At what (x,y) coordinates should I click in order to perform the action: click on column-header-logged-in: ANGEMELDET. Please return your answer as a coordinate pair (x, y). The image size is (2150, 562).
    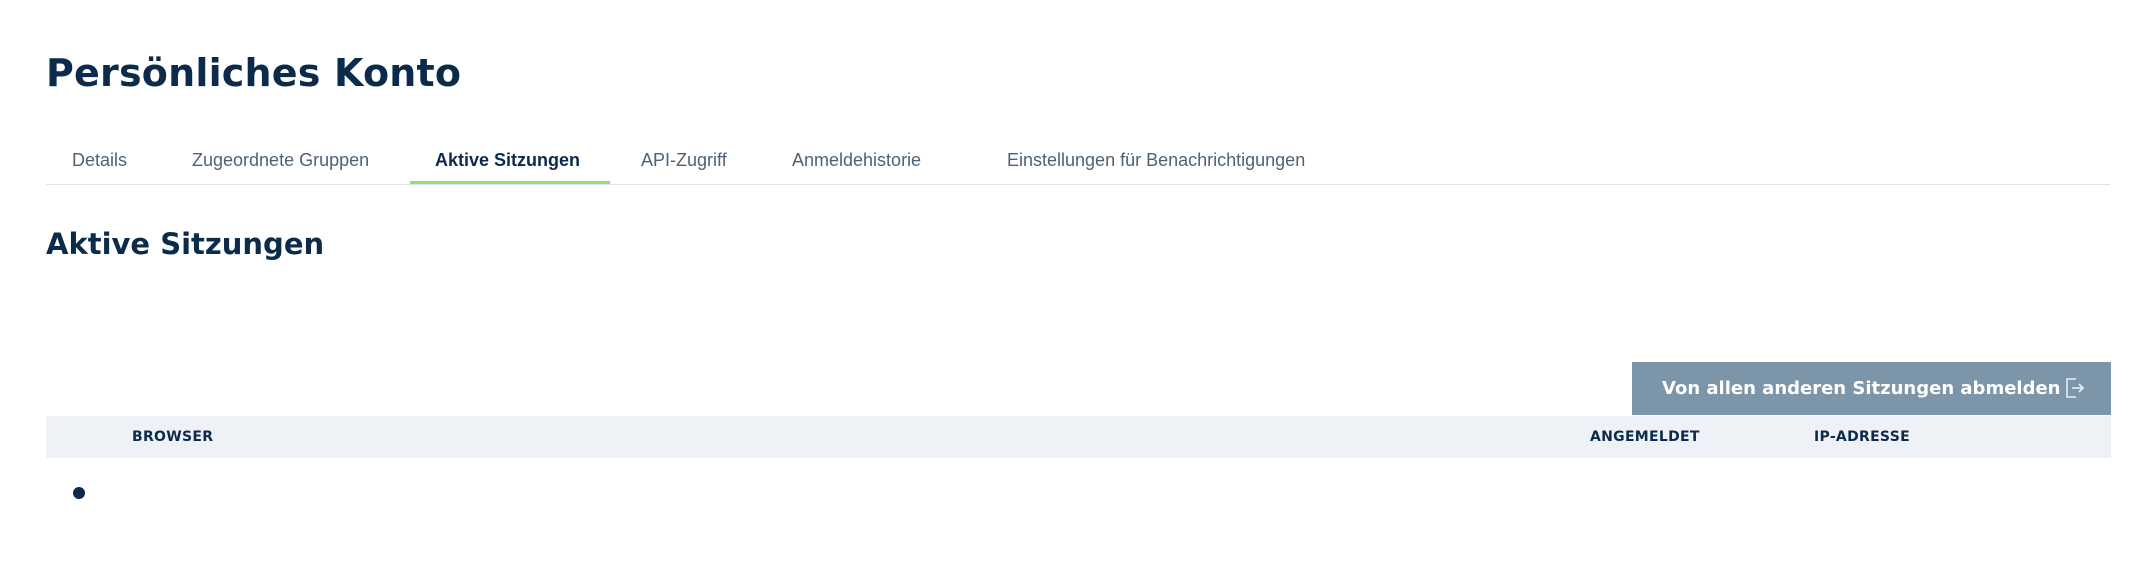
    Looking at the image, I should click on (1645, 437).